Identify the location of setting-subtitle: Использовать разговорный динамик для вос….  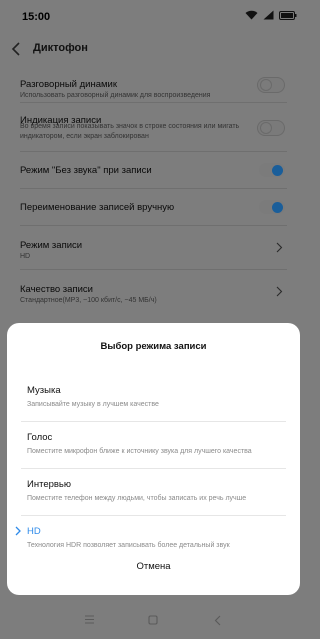
(115, 95).